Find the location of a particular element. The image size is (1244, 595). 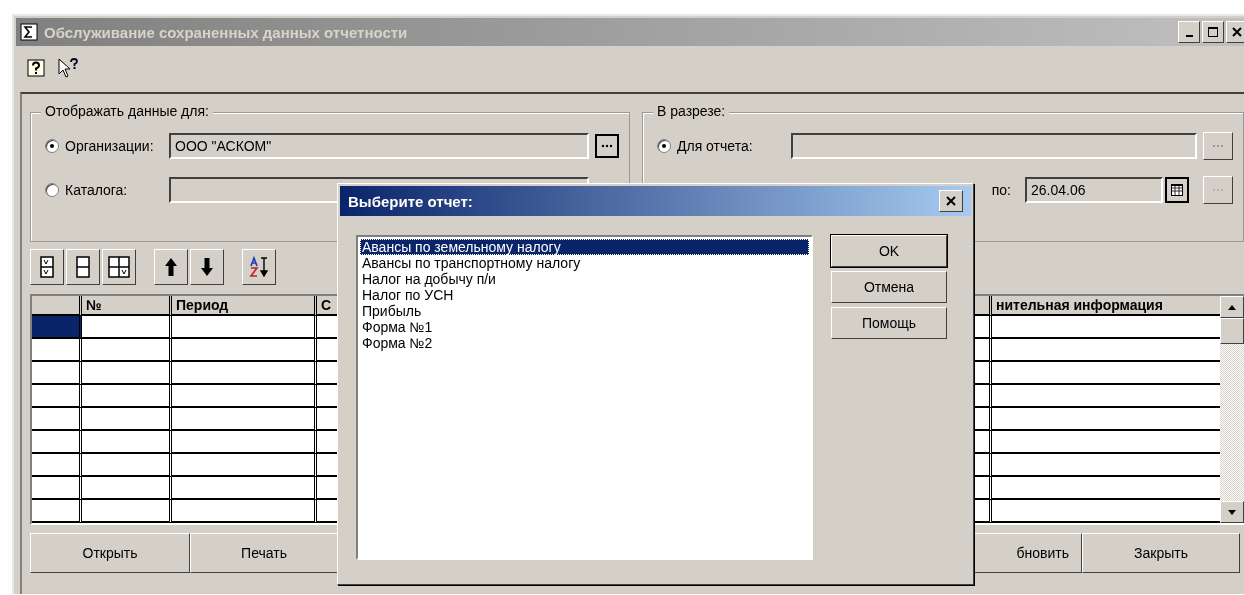

radio-label: Каталога: is located at coordinates (97, 190).